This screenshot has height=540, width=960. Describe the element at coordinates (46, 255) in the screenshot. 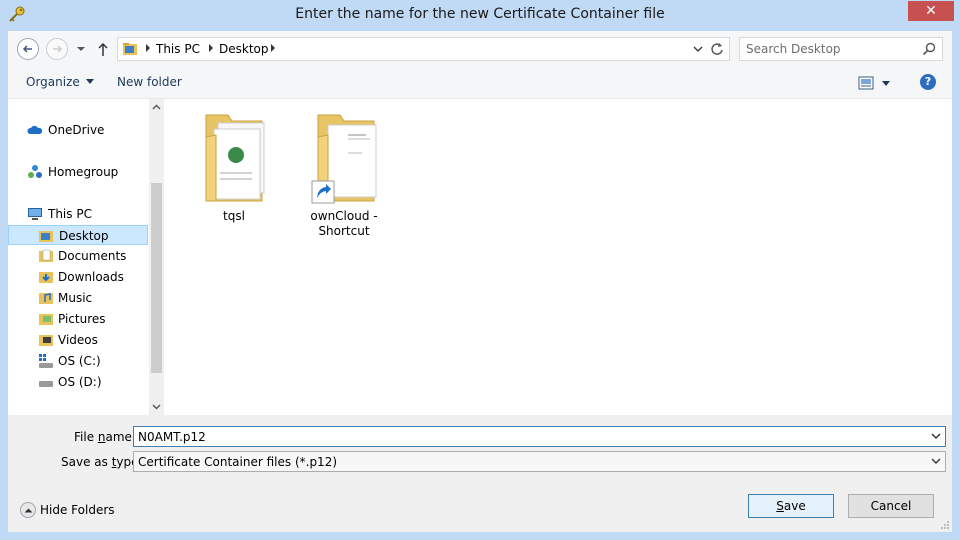

I see `documents-folder-icon` at that location.